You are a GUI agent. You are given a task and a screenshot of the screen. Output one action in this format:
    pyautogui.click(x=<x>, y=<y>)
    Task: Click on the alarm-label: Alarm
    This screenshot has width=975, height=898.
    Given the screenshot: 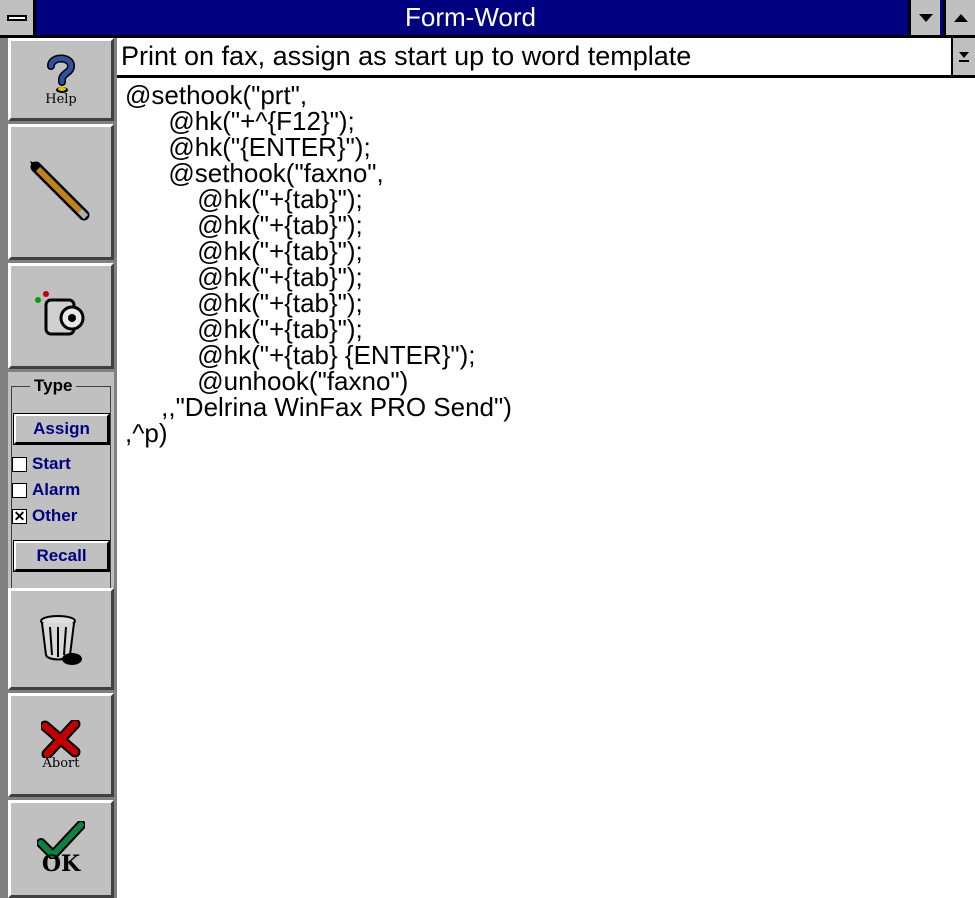 What is the action you would take?
    pyautogui.click(x=56, y=489)
    